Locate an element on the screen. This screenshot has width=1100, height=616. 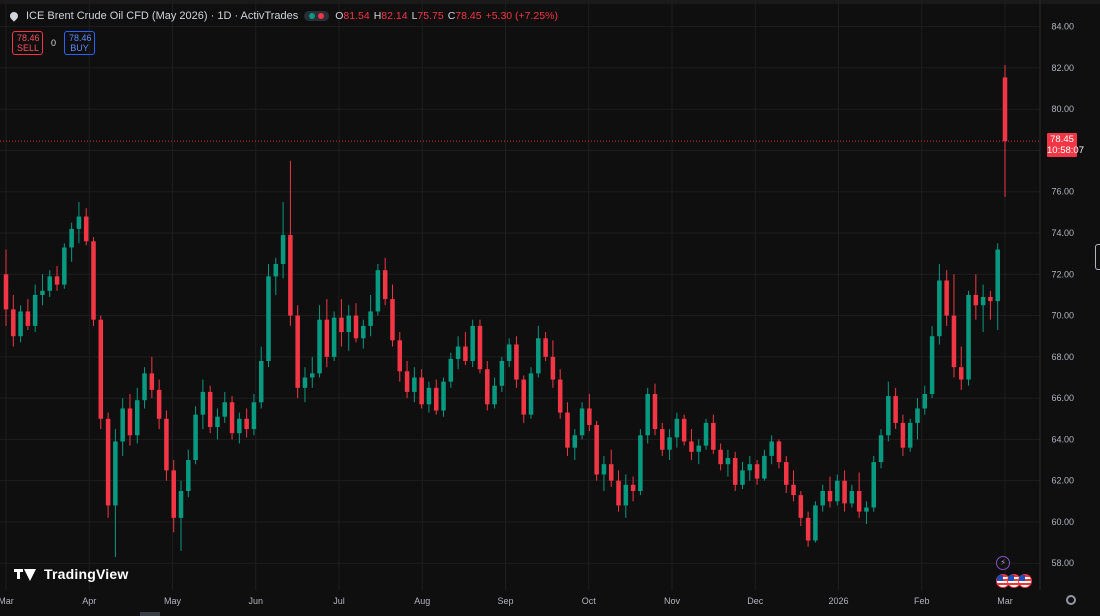
last-price-label: 78.45 10:58:07 is located at coordinates (1065, 145).